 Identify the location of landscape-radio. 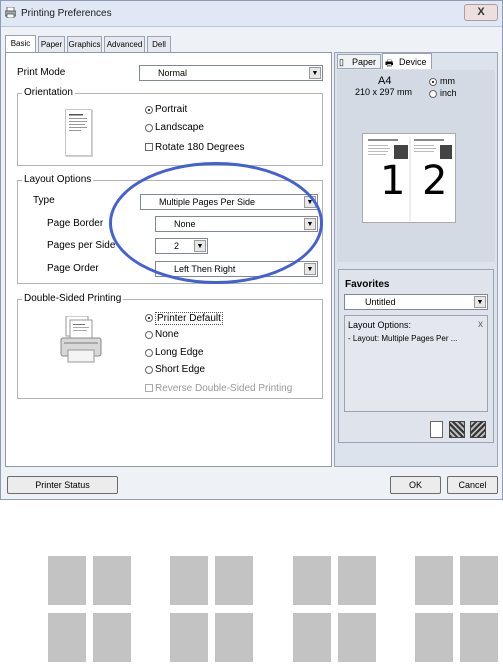
(149, 128).